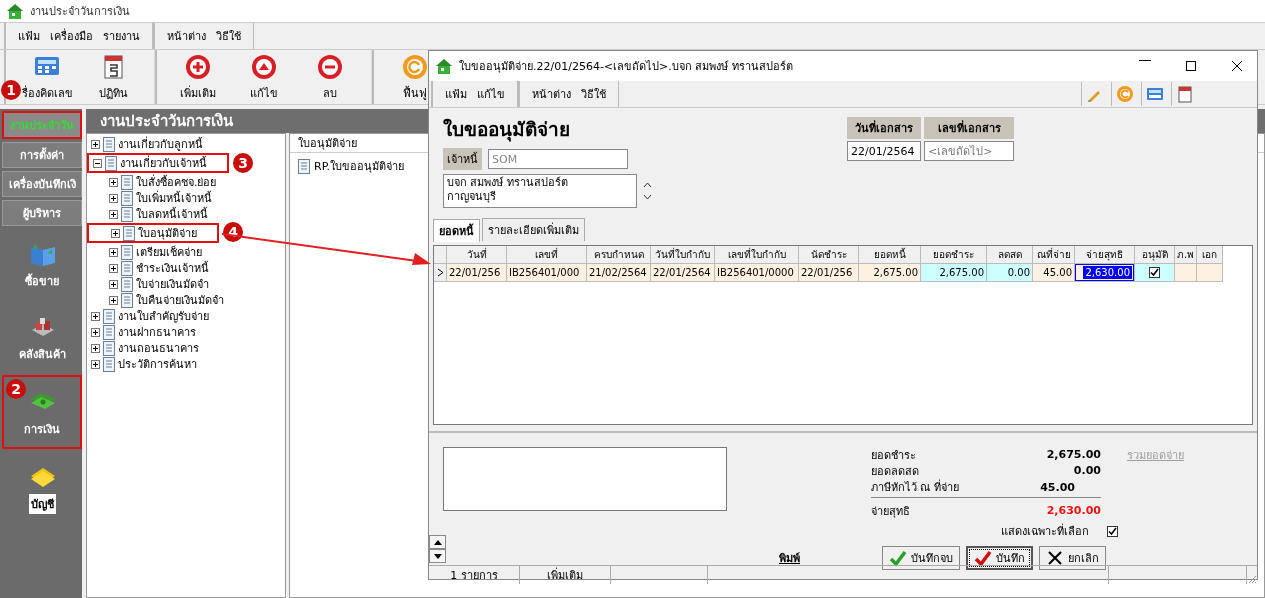 The height and width of the screenshot is (598, 1265). Describe the element at coordinates (462, 159) in the screenshot. I see `field-label: เจ้าหนี้` at that location.